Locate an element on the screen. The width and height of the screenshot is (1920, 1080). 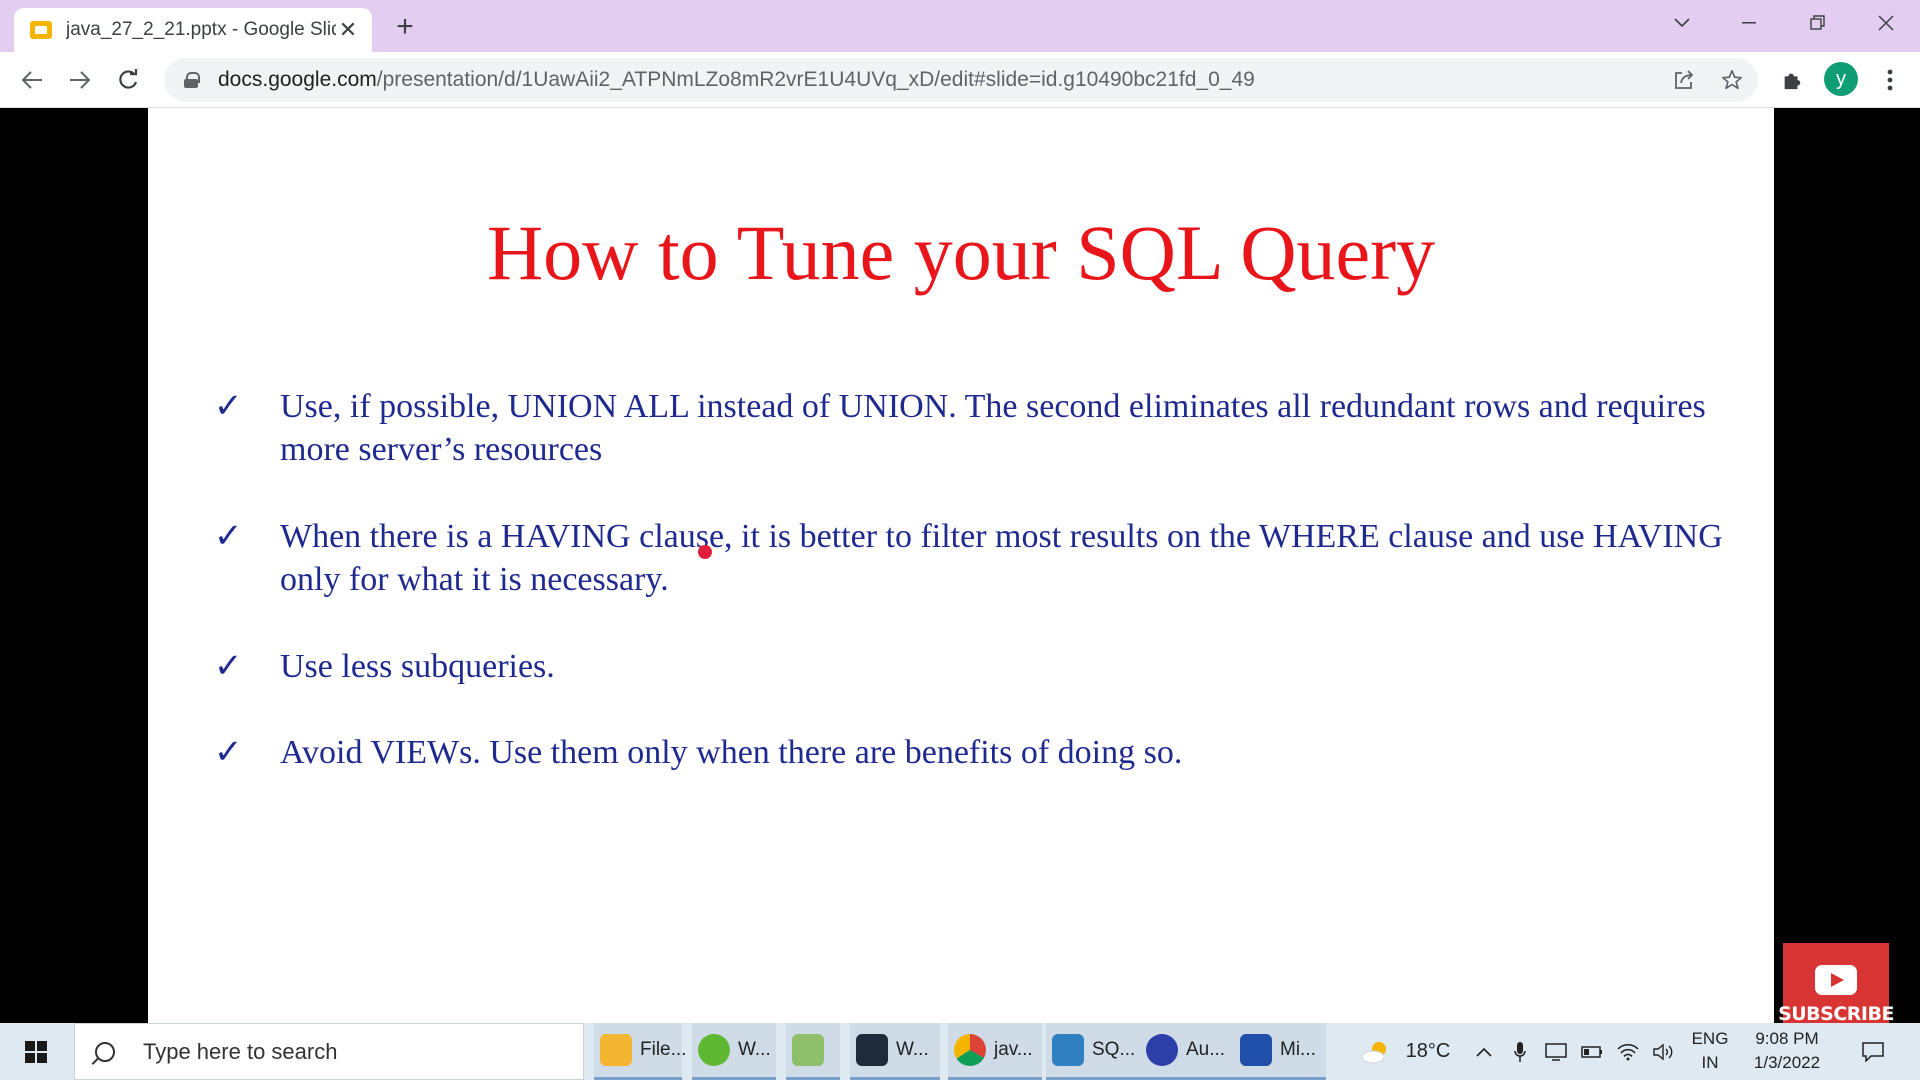
bullet-item: ✓ Use less subqueries. is located at coordinates (970, 666).